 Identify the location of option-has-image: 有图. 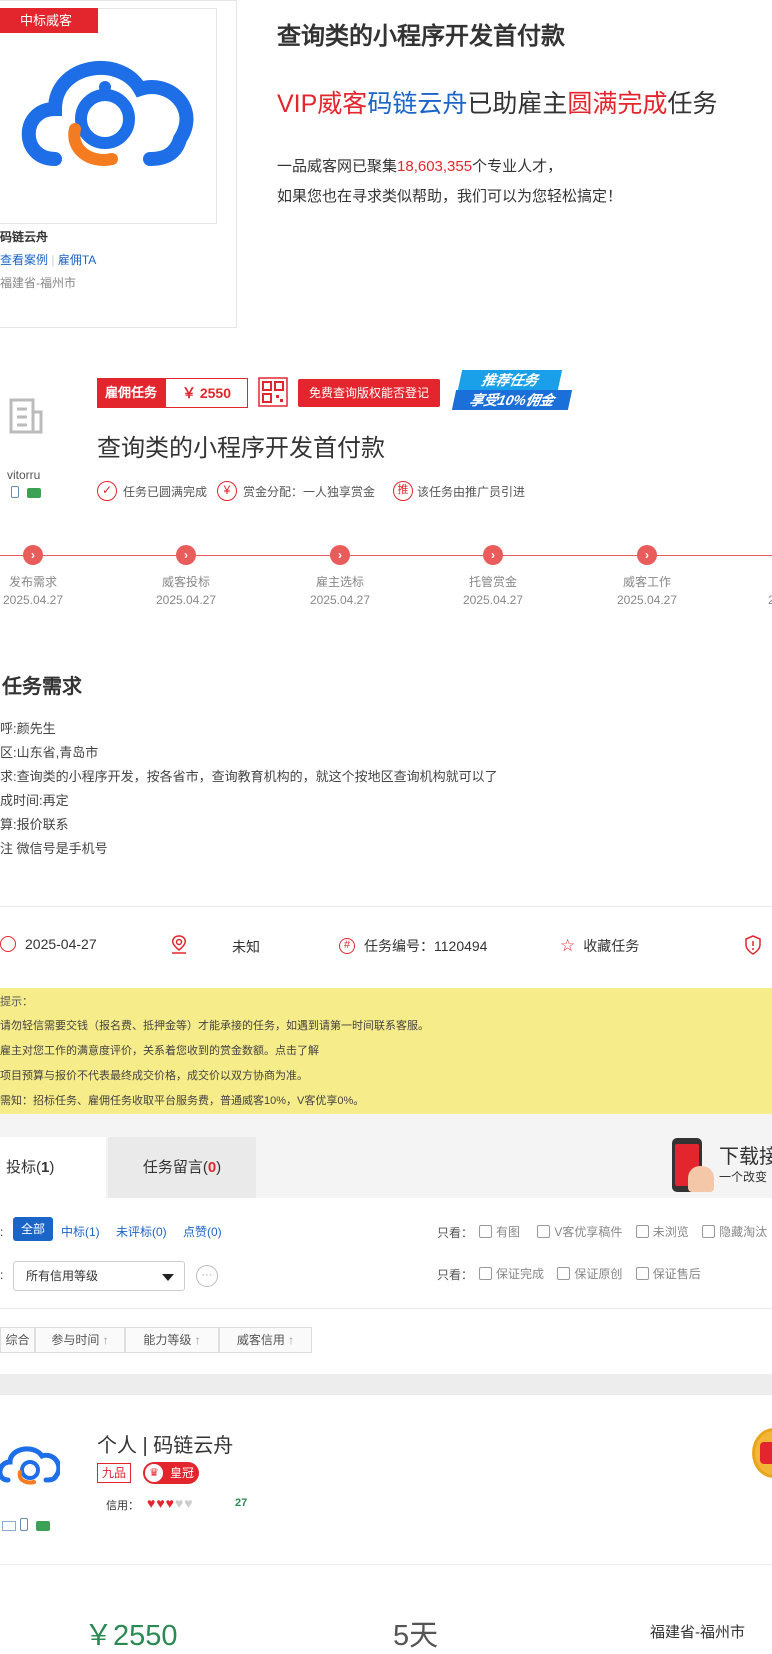
(499, 1232).